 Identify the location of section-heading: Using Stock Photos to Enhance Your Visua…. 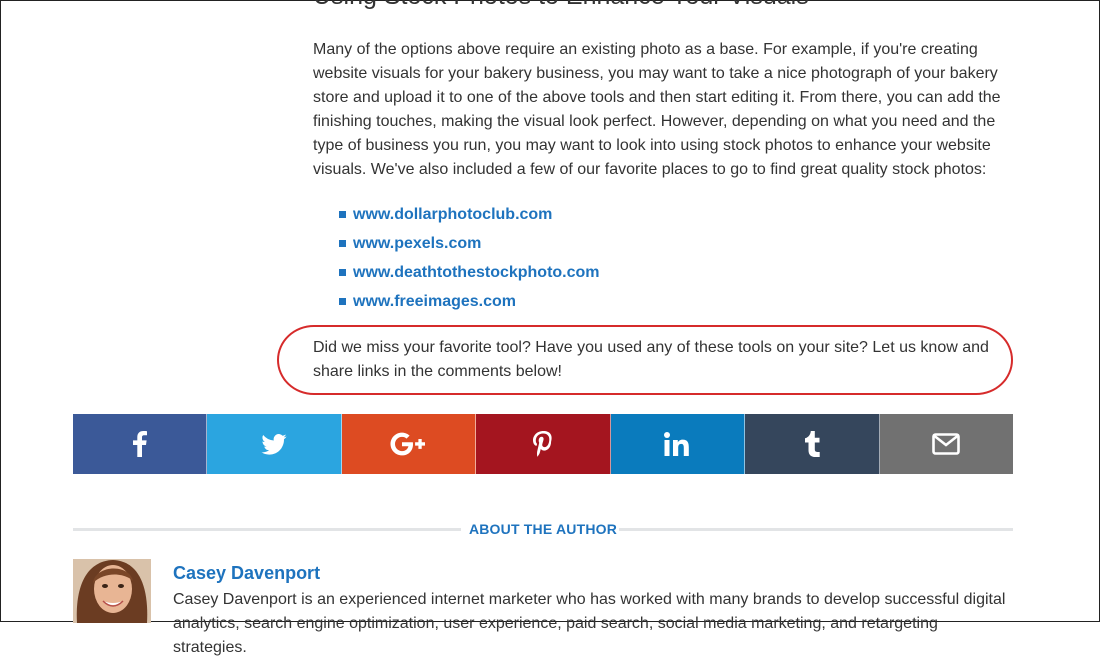
(561, 5).